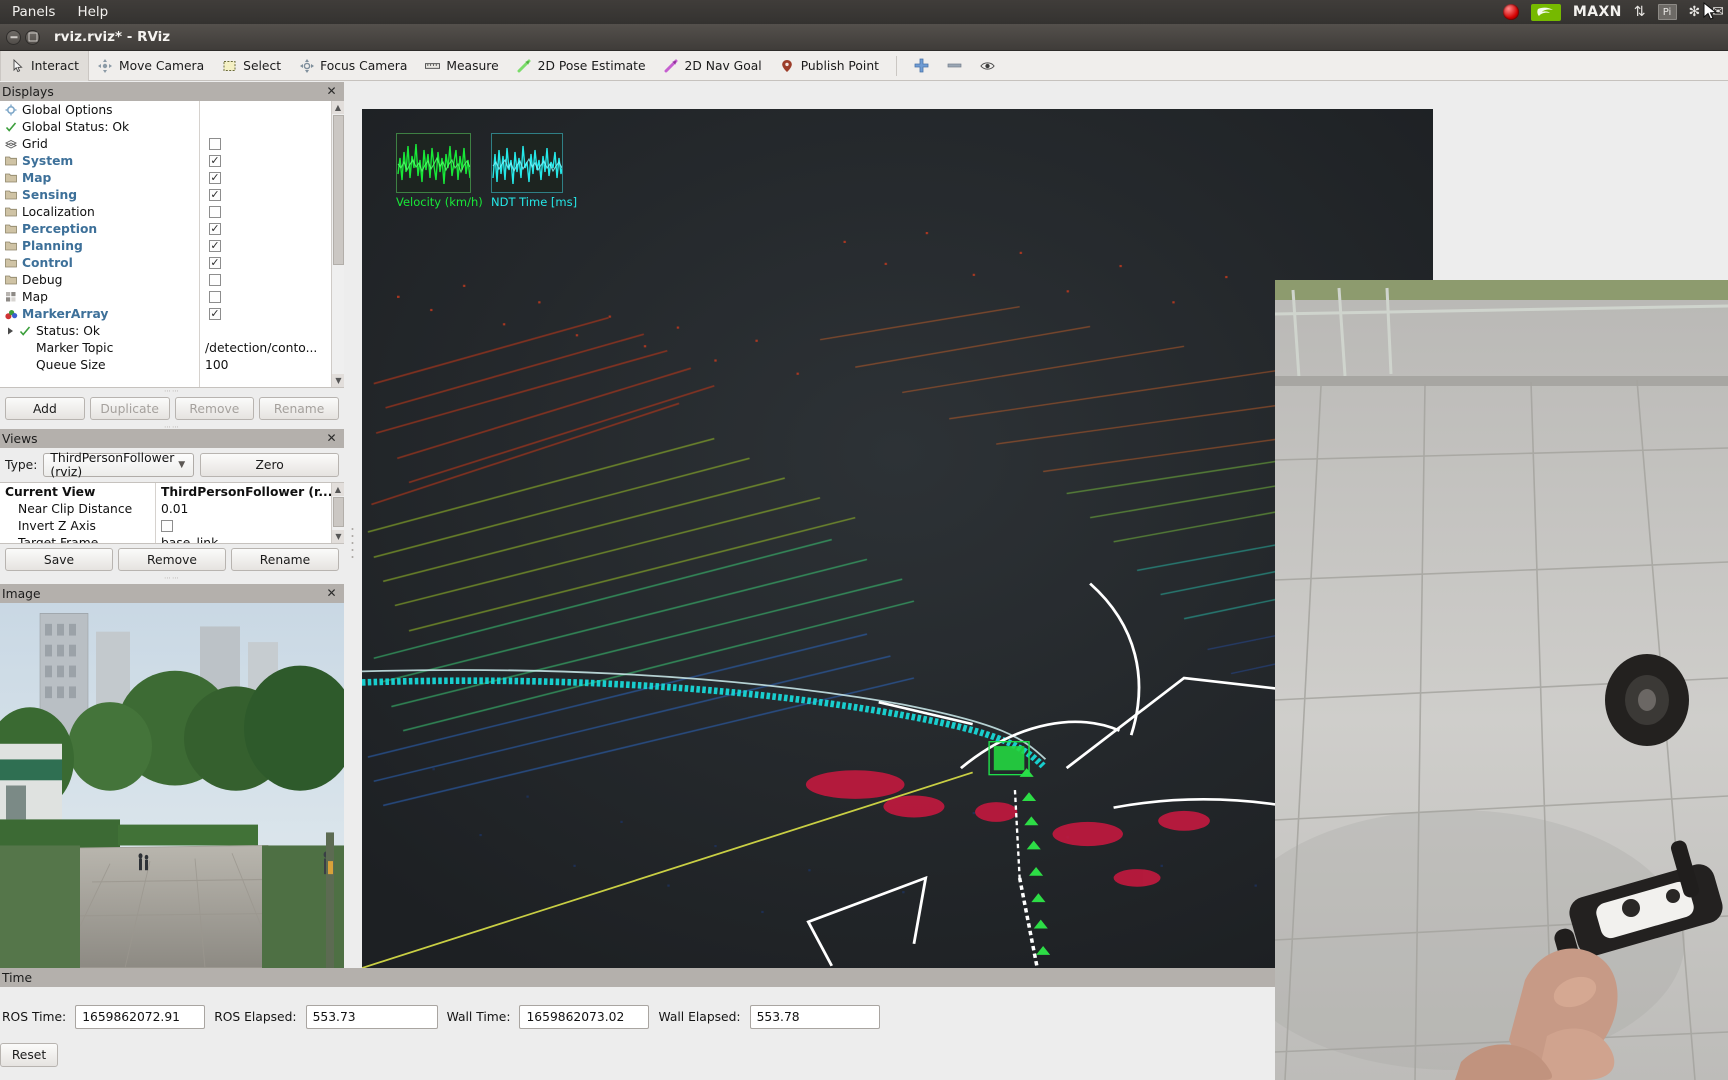 Image resolution: width=1728 pixels, height=1080 pixels. I want to click on move-camera-icon, so click(105, 65).